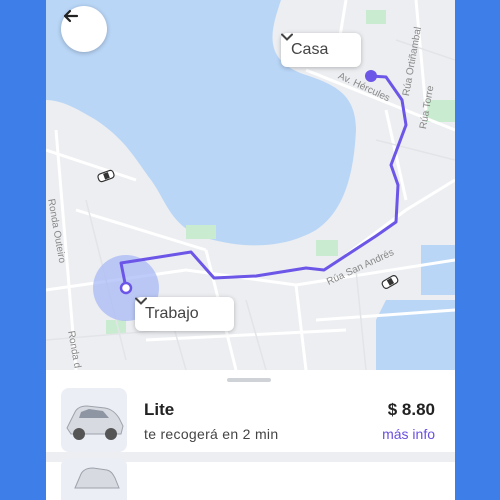 This screenshot has height=500, width=500. What do you see at coordinates (94, 420) in the screenshot?
I see `car-image` at bounding box center [94, 420].